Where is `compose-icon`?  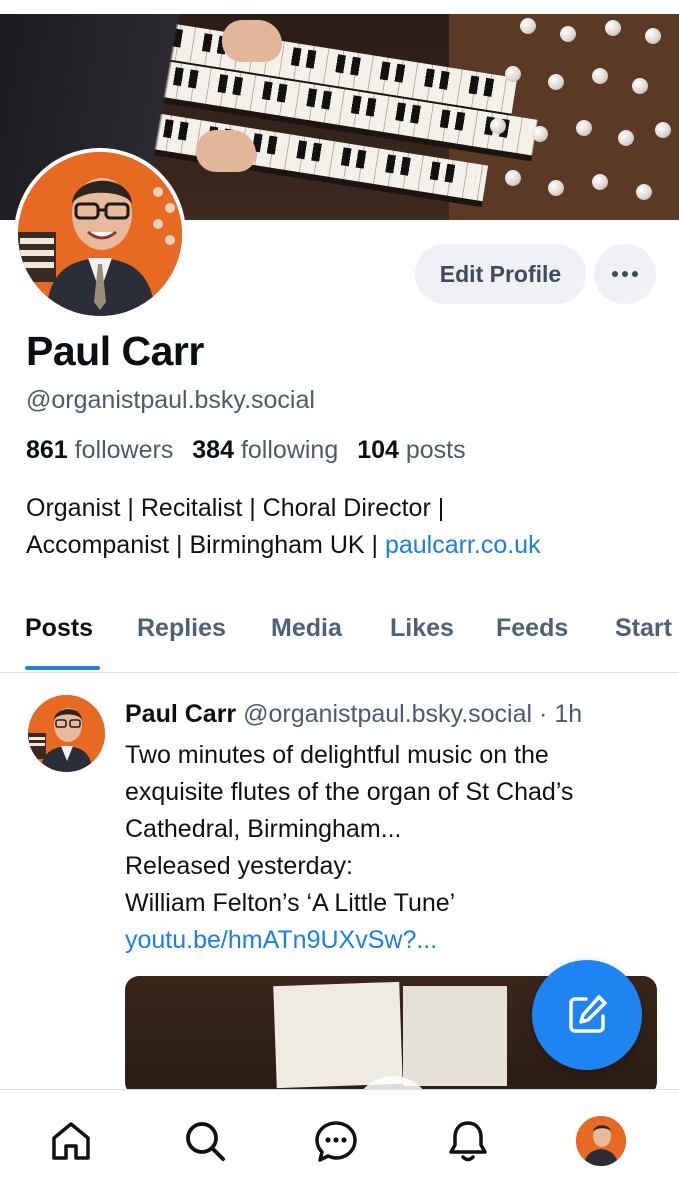
compose-icon is located at coordinates (588, 1014).